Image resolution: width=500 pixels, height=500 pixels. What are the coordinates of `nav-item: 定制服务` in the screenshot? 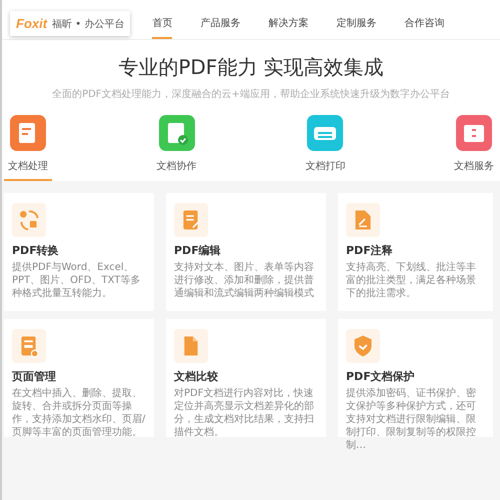 It's located at (356, 23).